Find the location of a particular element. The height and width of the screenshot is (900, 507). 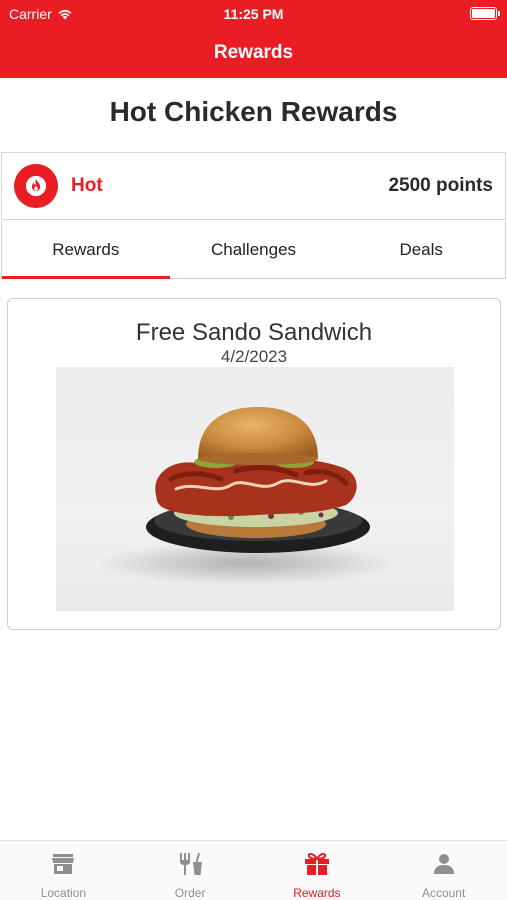

tab-challenges: Challenges is located at coordinates (254, 249).